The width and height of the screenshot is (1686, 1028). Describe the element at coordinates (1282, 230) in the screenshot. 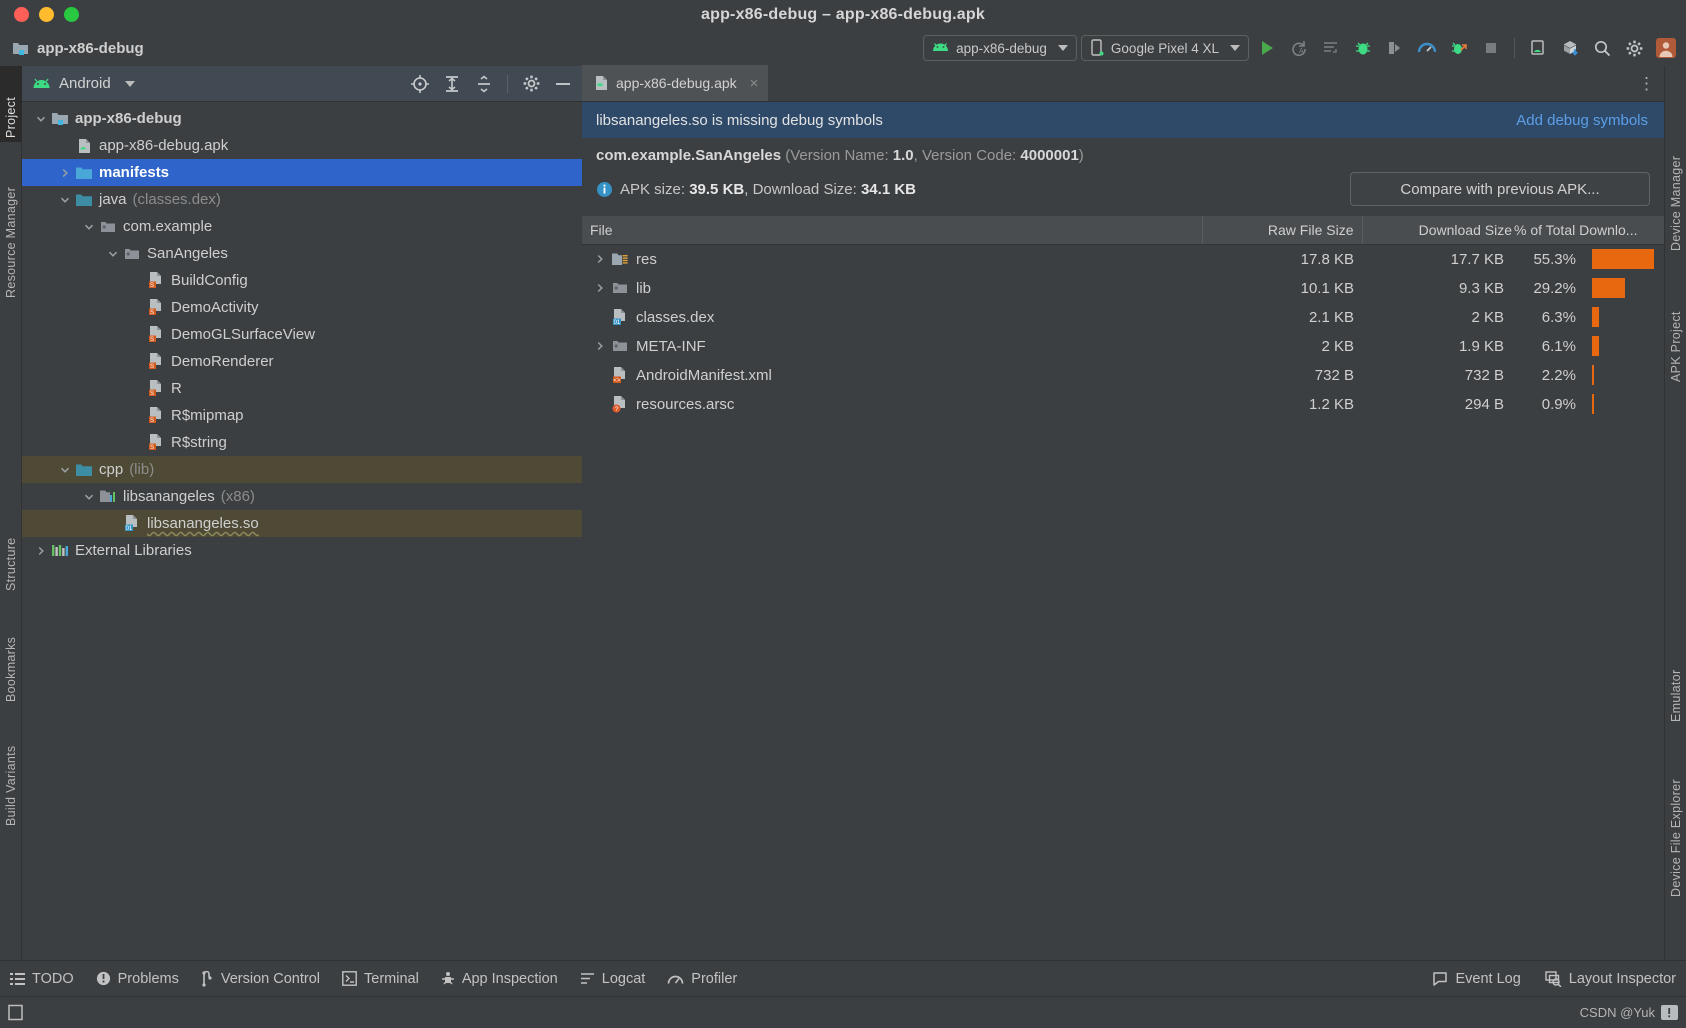

I see `column-header-raw-file-size: Raw File Size` at that location.